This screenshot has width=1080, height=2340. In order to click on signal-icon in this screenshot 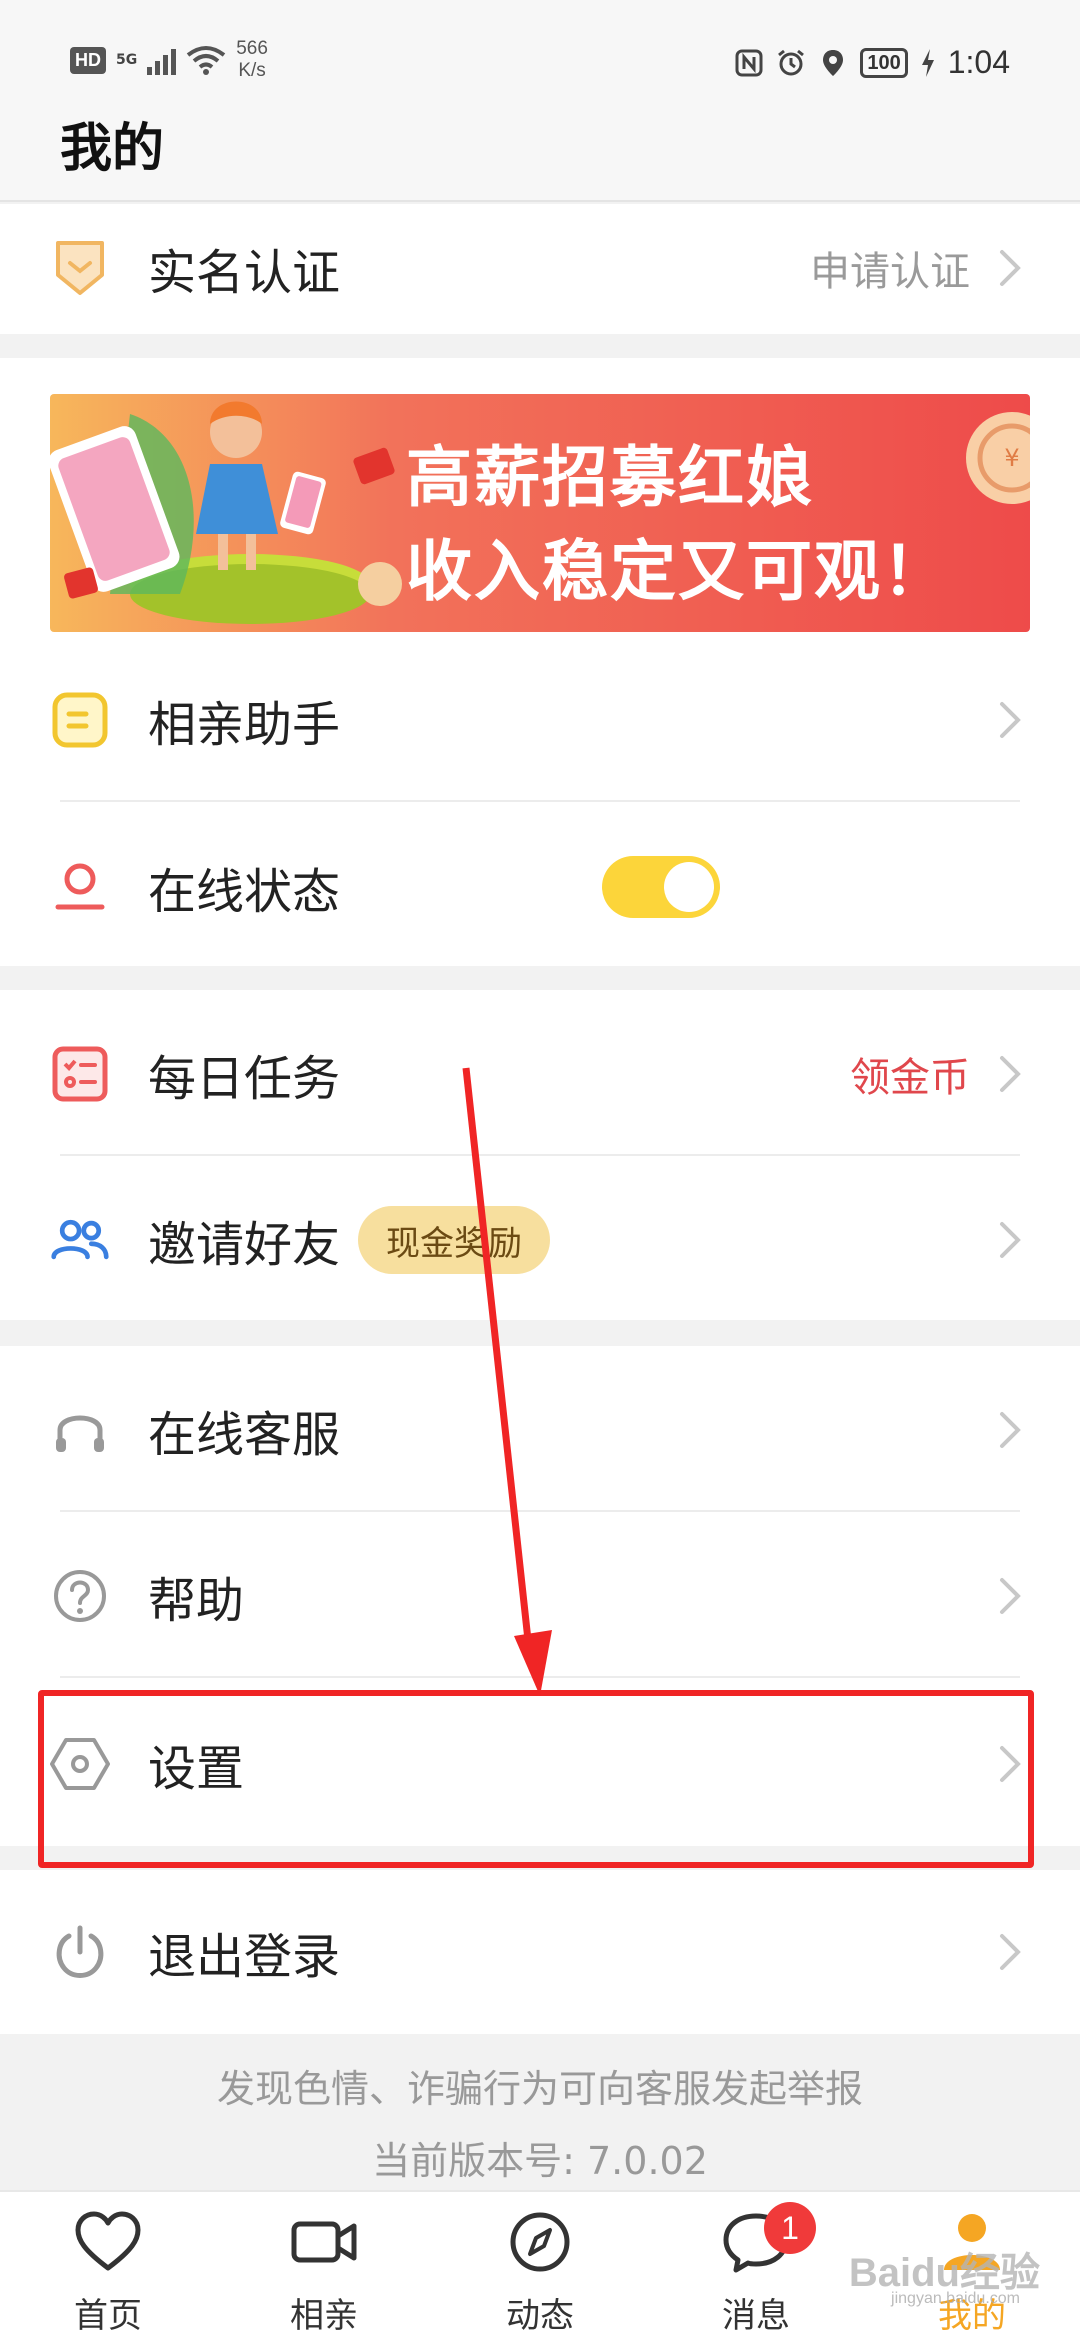, I will do `click(162, 60)`.